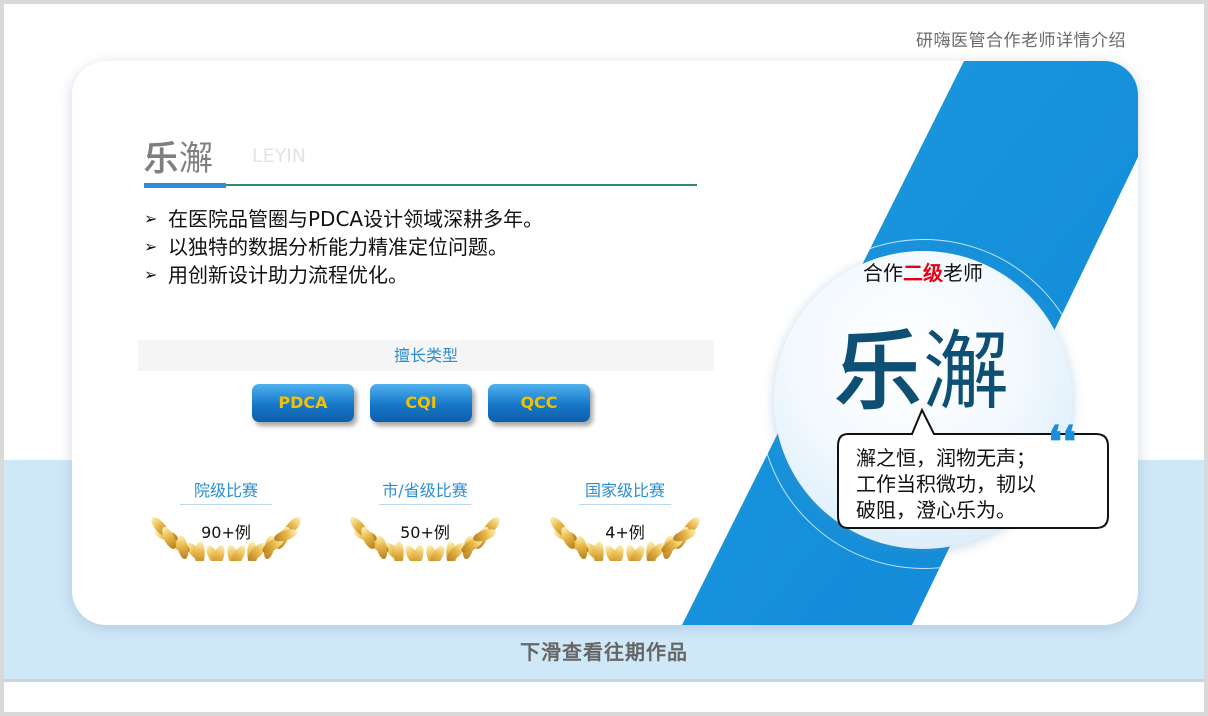 This screenshot has height=716, width=1208. I want to click on skill-button-pdca: PDCA, so click(303, 403).